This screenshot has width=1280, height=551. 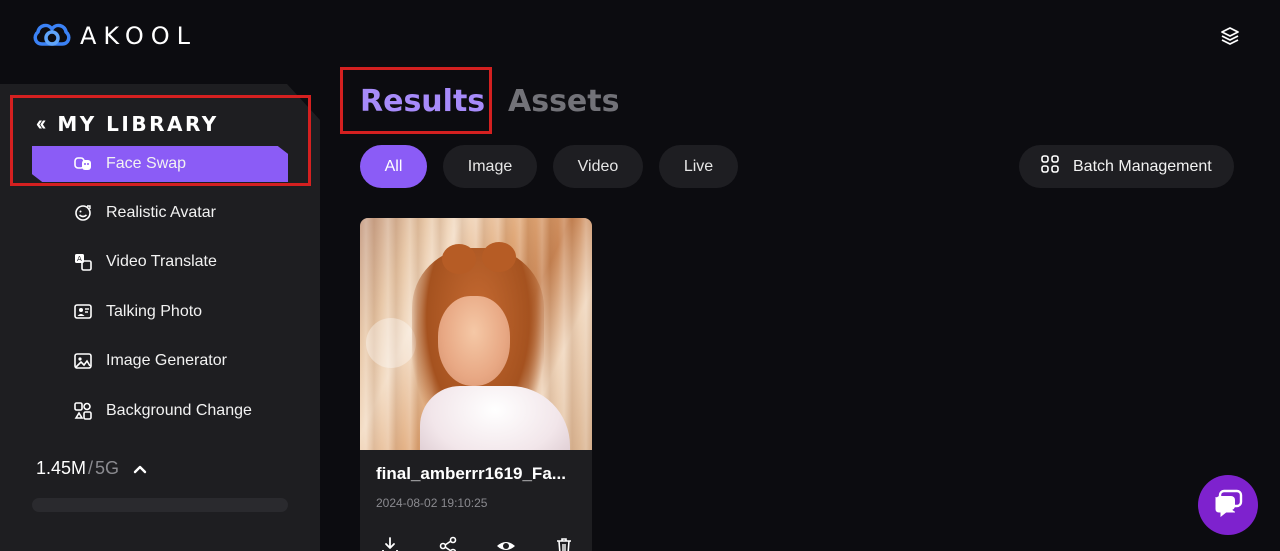 What do you see at coordinates (474, 341) in the screenshot?
I see `thumbnail-face` at bounding box center [474, 341].